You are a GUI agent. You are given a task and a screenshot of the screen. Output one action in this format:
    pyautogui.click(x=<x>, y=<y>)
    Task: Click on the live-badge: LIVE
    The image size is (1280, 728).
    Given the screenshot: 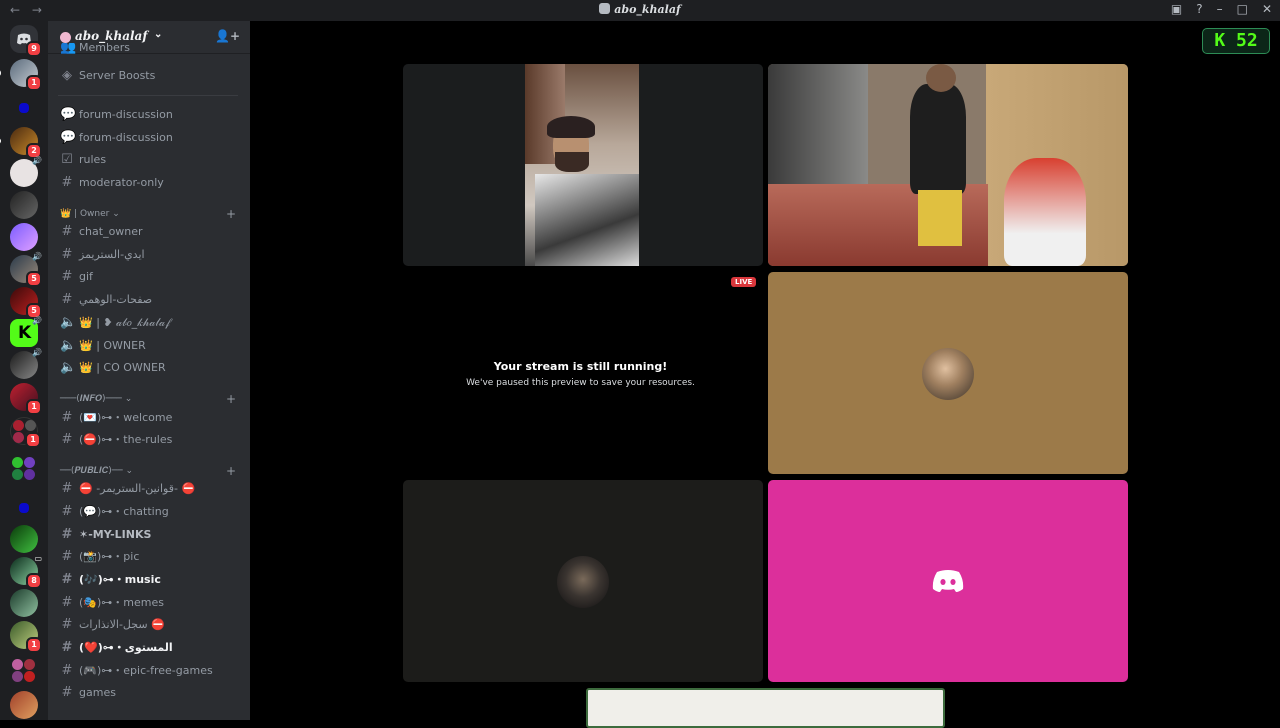 What is the action you would take?
    pyautogui.click(x=744, y=282)
    